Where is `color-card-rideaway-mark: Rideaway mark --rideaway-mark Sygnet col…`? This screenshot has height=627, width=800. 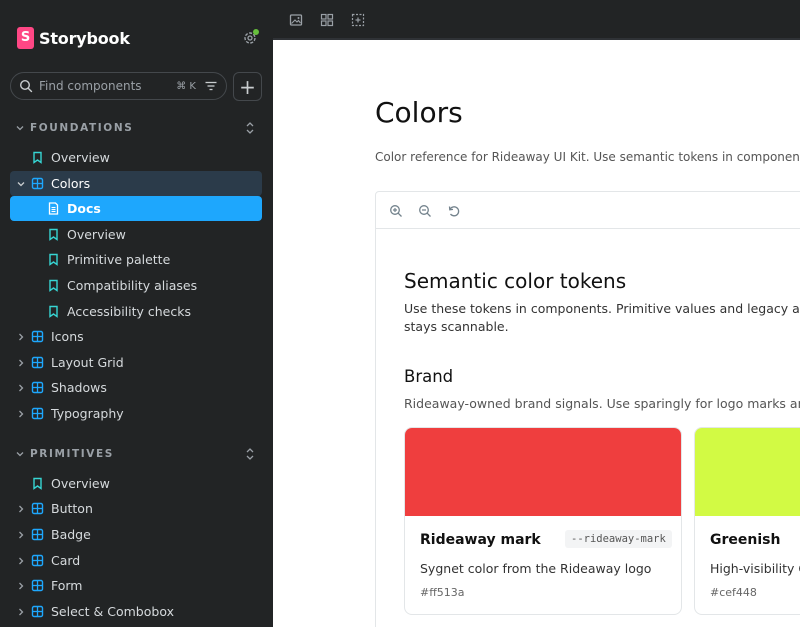 color-card-rideaway-mark: Rideaway mark --rideaway-mark Sygnet col… is located at coordinates (543, 521).